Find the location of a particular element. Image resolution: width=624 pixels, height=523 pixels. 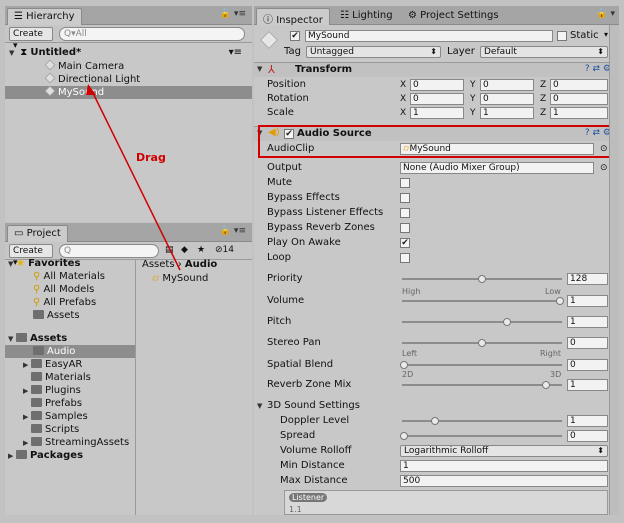

asset-folder-easyar: ▶ EasyAR is located at coordinates (79, 364).